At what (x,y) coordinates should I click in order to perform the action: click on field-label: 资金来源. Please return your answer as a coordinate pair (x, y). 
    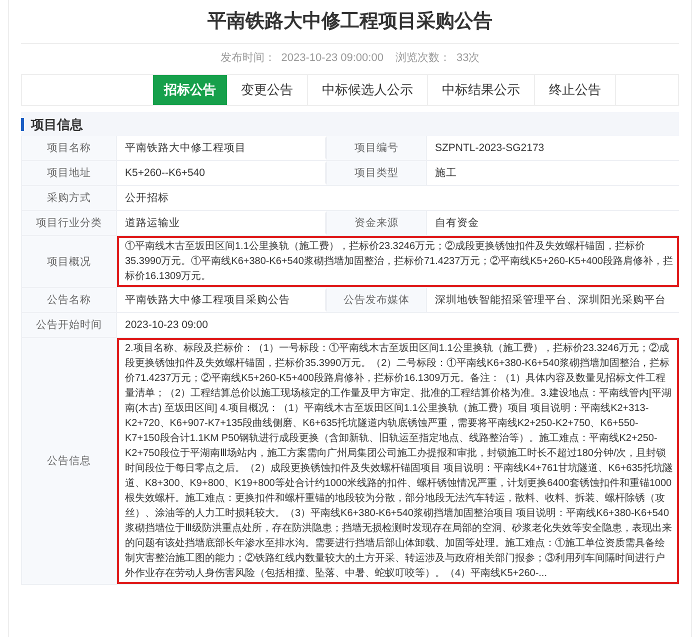
    Looking at the image, I should click on (377, 223).